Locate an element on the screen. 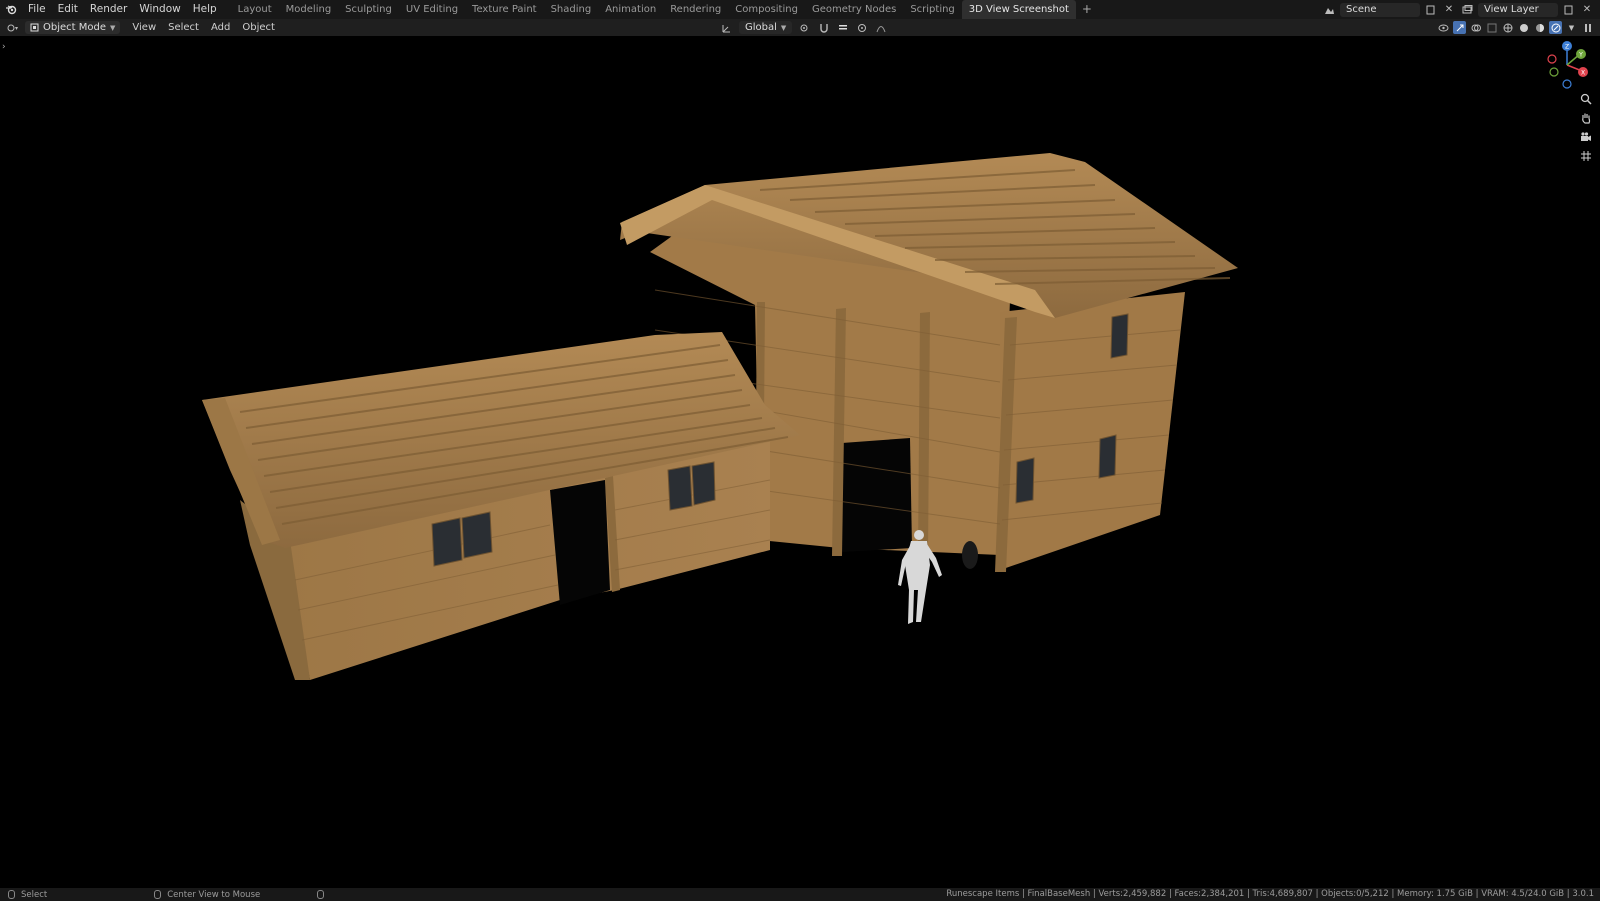  menu-object: Object is located at coordinates (258, 27).